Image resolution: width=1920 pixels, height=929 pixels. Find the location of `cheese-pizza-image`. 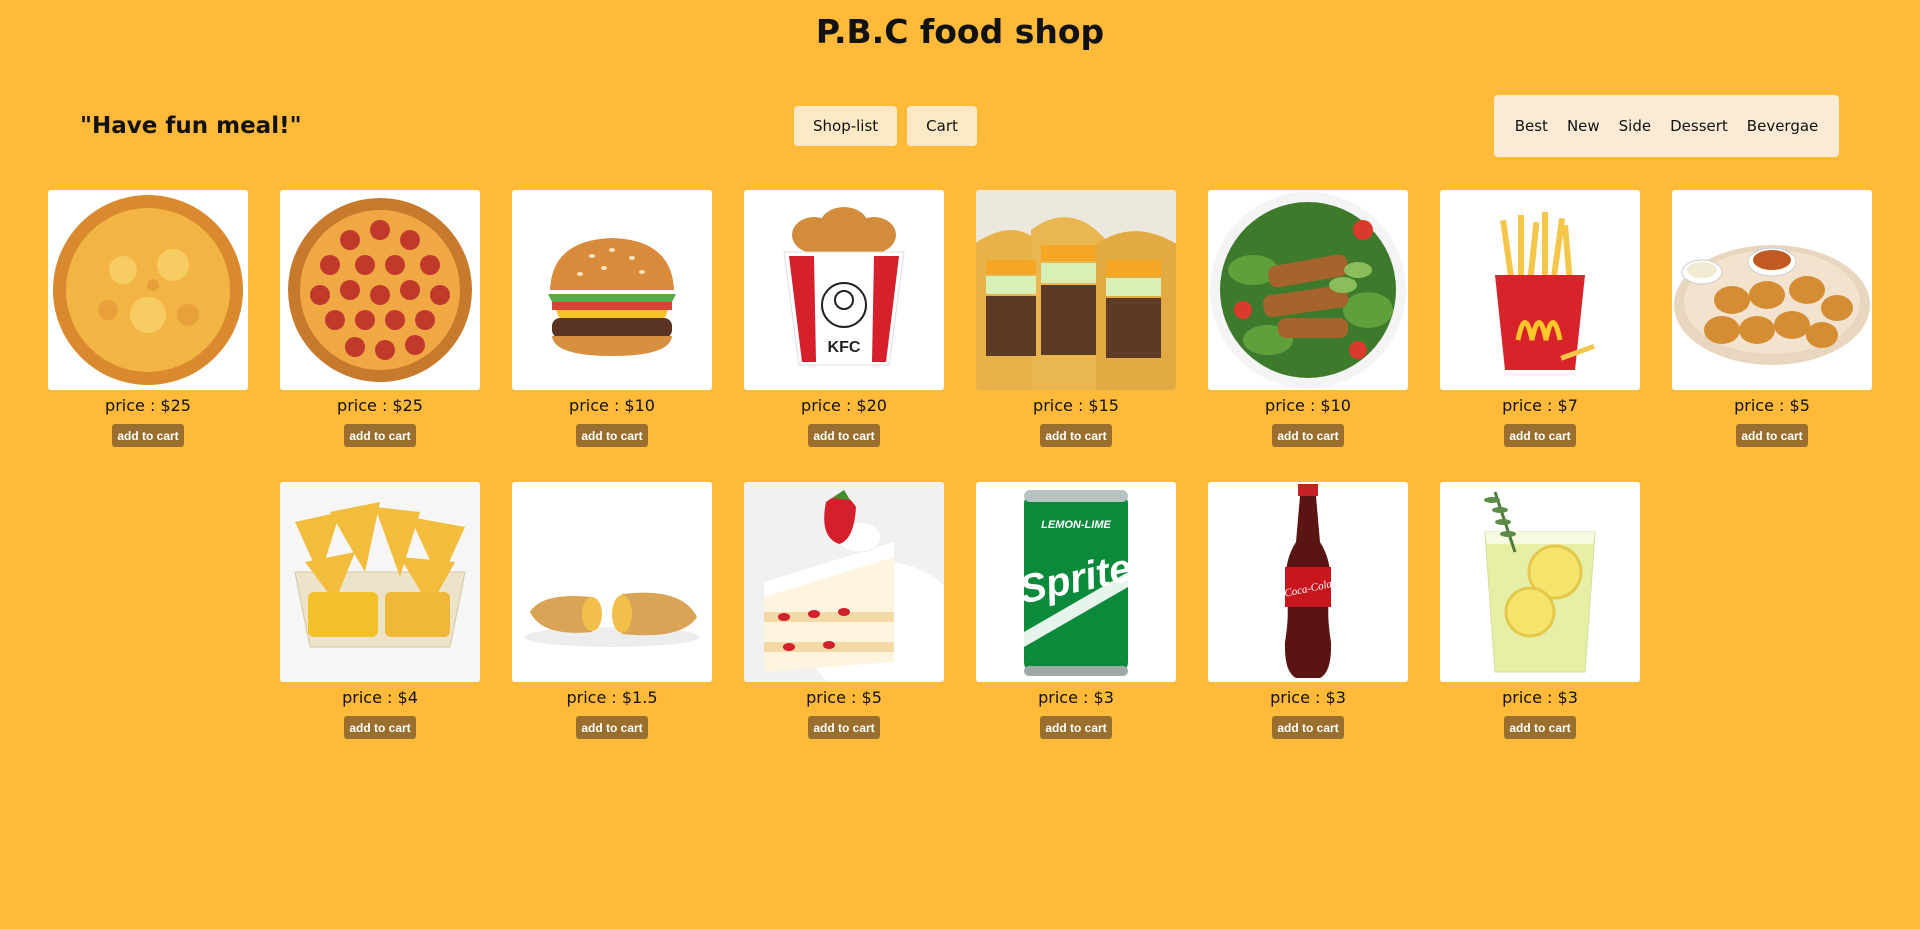

cheese-pizza-image is located at coordinates (148, 290).